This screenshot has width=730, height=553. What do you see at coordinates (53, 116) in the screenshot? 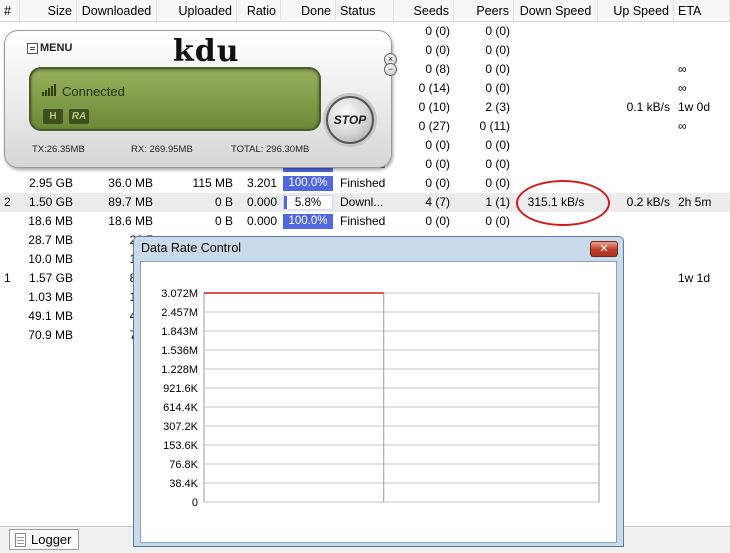
I see `h-button: H` at bounding box center [53, 116].